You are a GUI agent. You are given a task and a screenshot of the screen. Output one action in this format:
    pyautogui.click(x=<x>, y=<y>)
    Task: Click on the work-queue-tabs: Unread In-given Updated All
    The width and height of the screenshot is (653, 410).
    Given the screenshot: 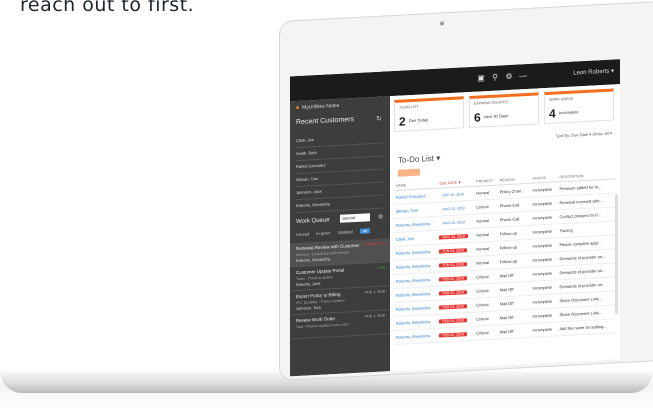 What is the action you would take?
    pyautogui.click(x=336, y=232)
    